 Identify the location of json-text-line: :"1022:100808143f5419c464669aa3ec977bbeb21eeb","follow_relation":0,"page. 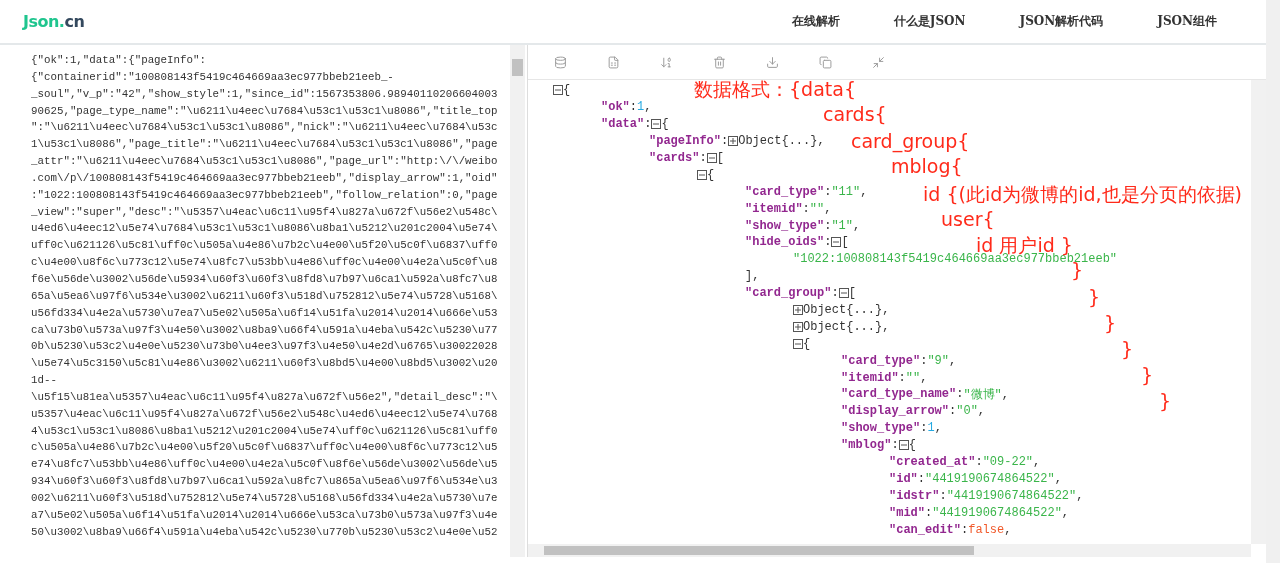
(265, 195).